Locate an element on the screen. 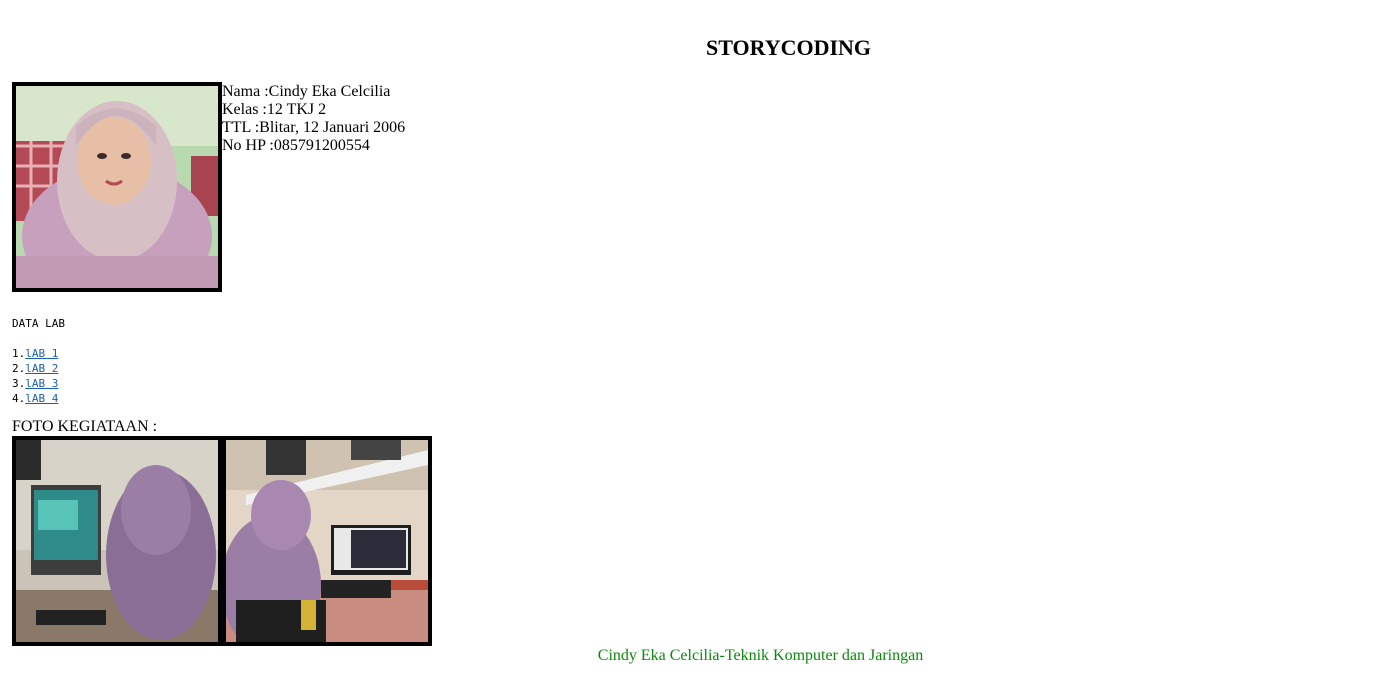 This screenshot has width=1377, height=682. lab-item: 3.lAB 3 is located at coordinates (35, 383).